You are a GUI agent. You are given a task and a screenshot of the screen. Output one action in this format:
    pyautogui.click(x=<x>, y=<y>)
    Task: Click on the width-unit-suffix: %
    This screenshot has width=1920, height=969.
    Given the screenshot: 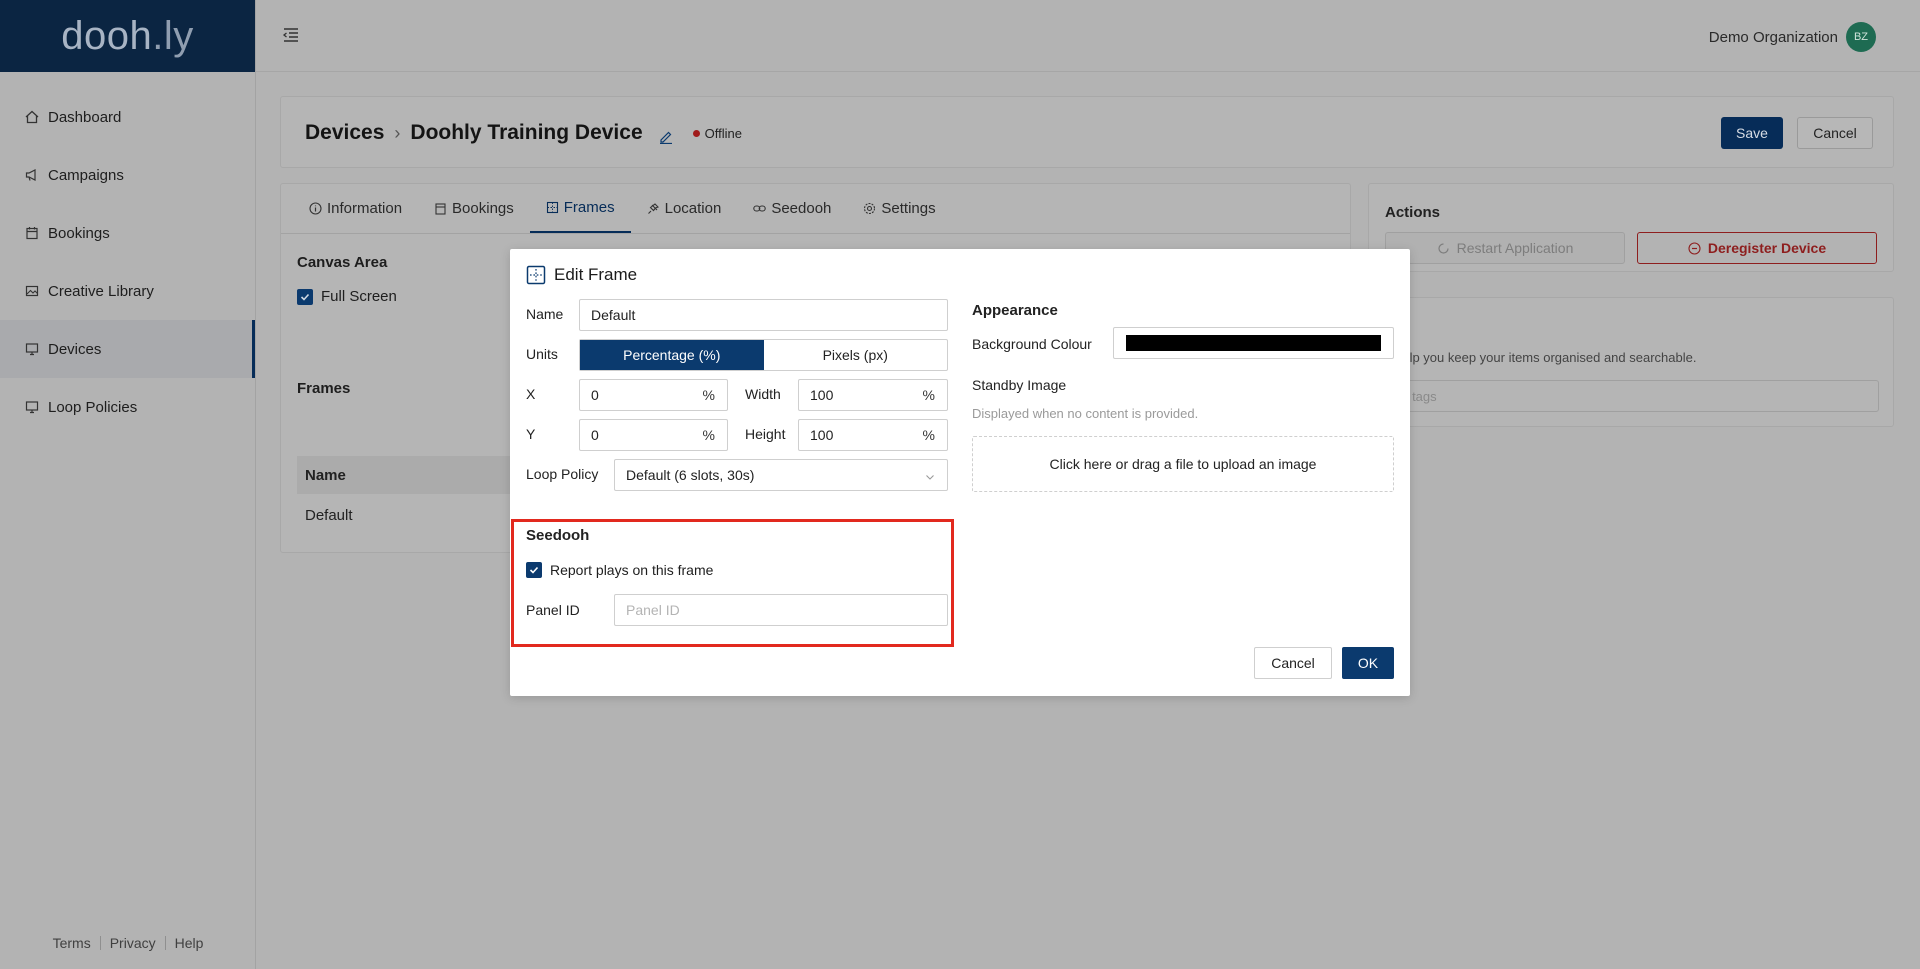 What is the action you would take?
    pyautogui.click(x=928, y=395)
    